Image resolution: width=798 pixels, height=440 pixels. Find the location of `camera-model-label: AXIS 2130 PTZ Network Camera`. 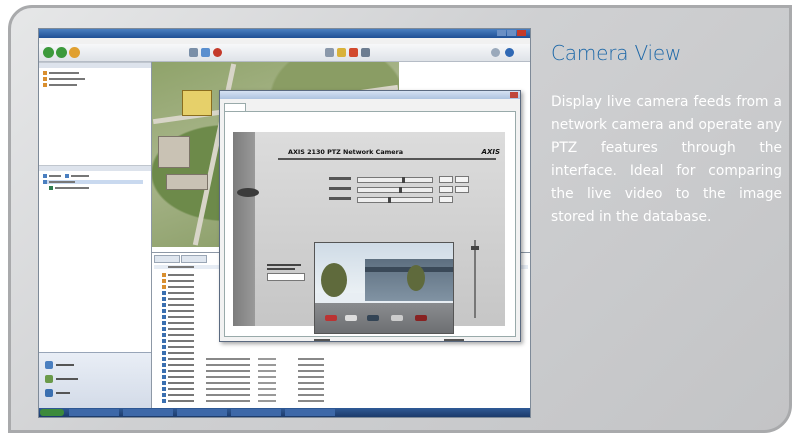

camera-model-label: AXIS 2130 PTZ Network Camera is located at coordinates (346, 152).